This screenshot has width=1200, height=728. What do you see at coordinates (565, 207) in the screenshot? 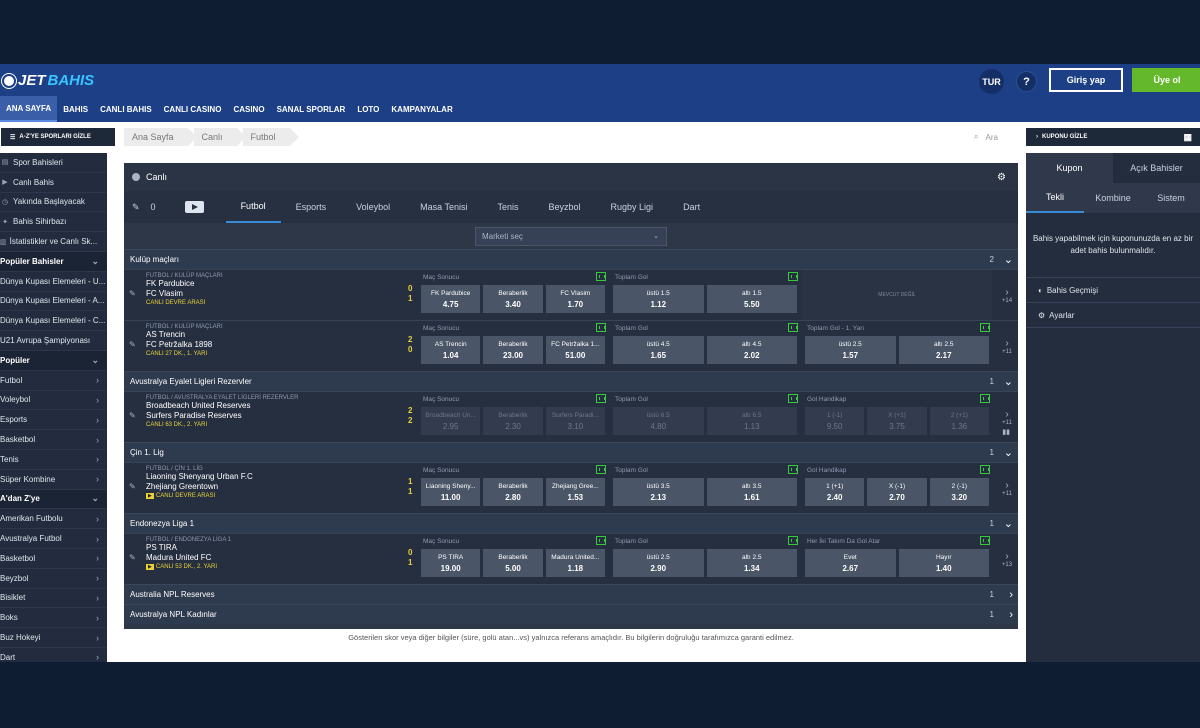
I see `sport-tab: Beyzbol` at bounding box center [565, 207].